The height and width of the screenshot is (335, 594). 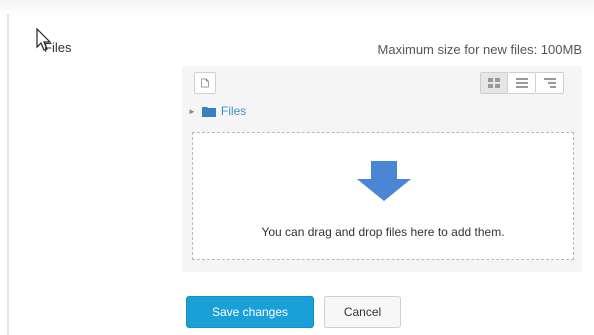 I want to click on add-file-button, so click(x=205, y=83).